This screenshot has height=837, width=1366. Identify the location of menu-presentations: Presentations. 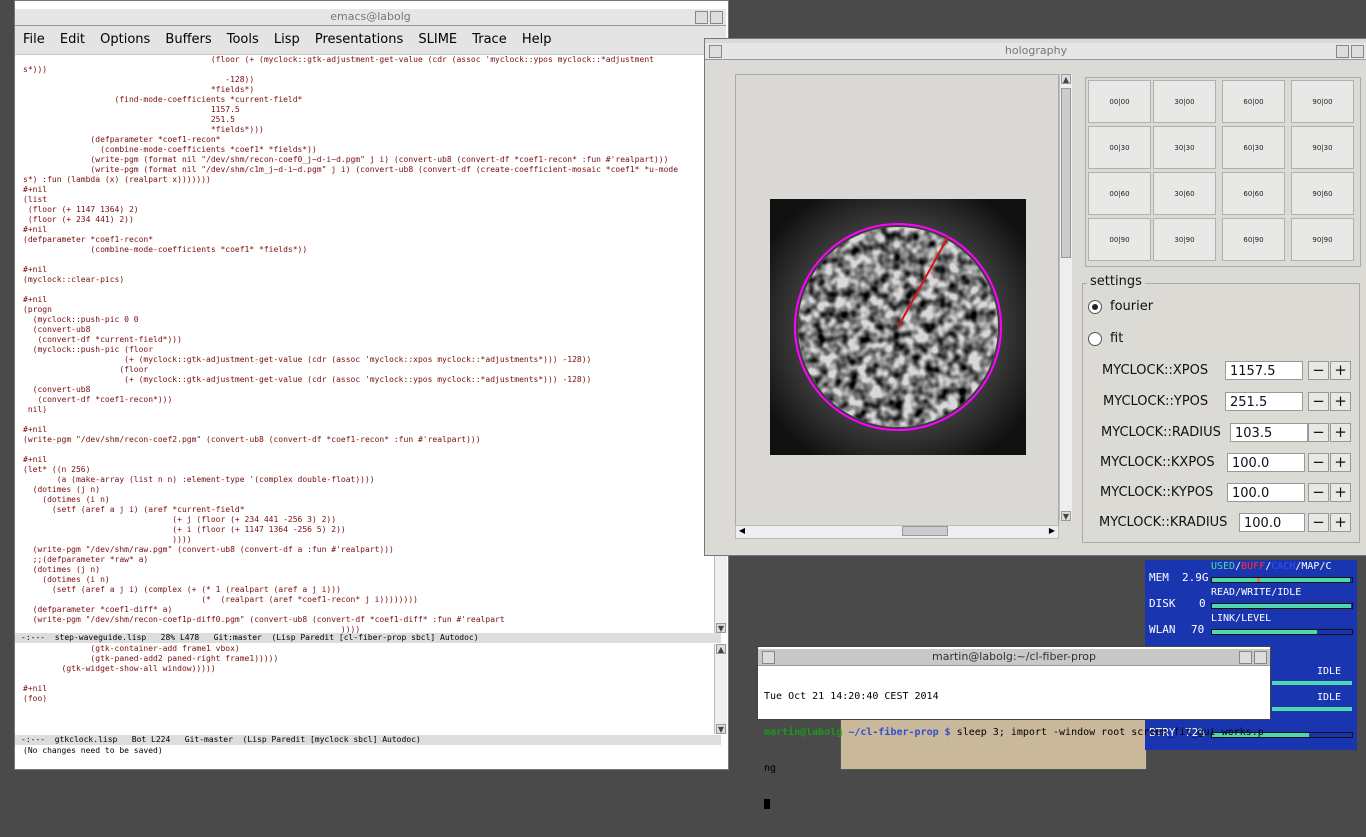
(359, 40).